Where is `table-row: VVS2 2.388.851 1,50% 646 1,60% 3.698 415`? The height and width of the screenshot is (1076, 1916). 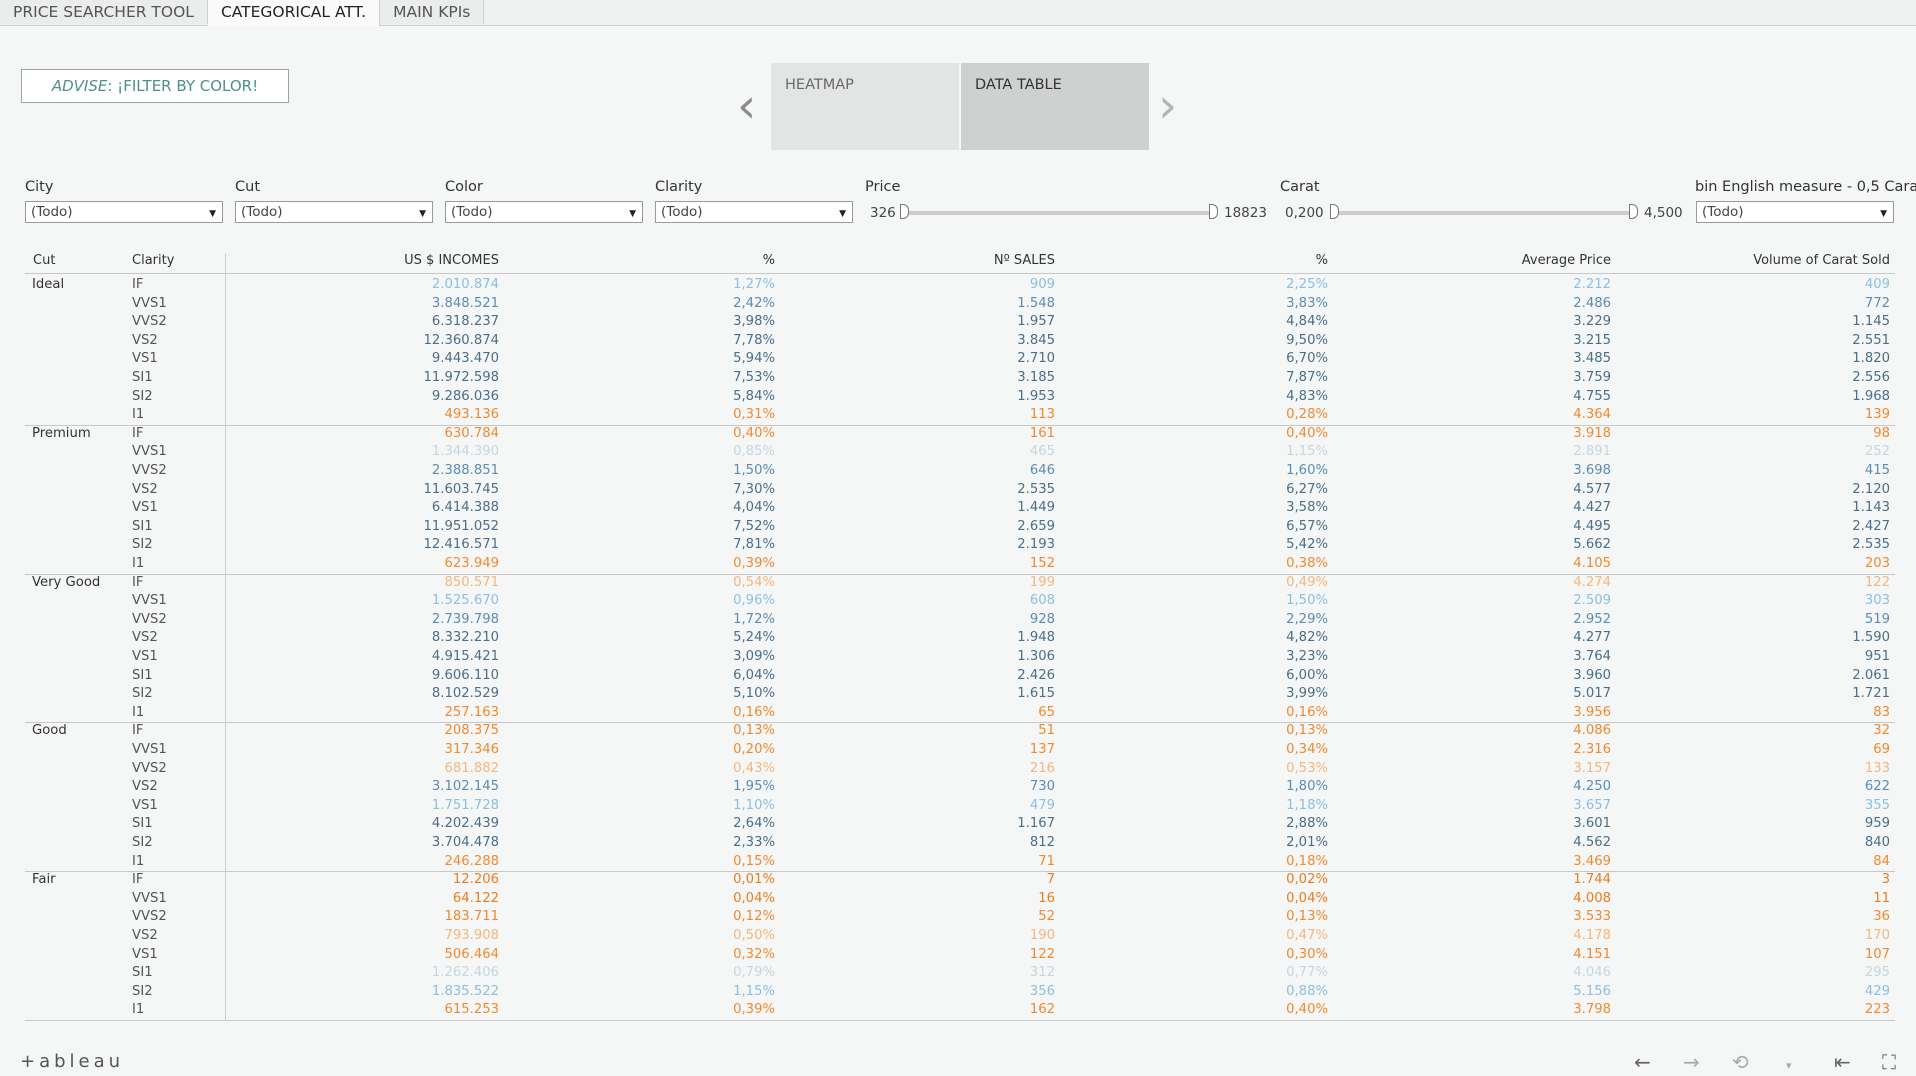
table-row: VVS2 2.388.851 1,50% 646 1,60% 3.698 415 is located at coordinates (960, 472).